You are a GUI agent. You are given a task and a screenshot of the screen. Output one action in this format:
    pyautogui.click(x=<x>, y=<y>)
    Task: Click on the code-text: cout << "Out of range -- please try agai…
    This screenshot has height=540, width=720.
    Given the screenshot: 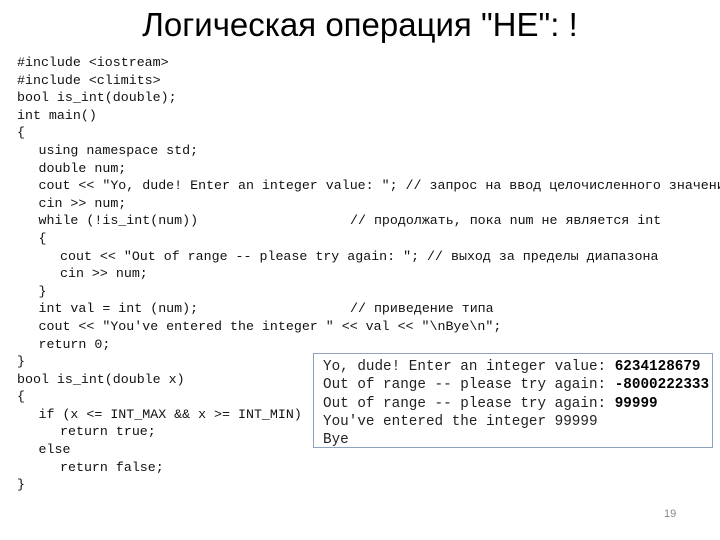 What is the action you would take?
    pyautogui.click(x=359, y=256)
    